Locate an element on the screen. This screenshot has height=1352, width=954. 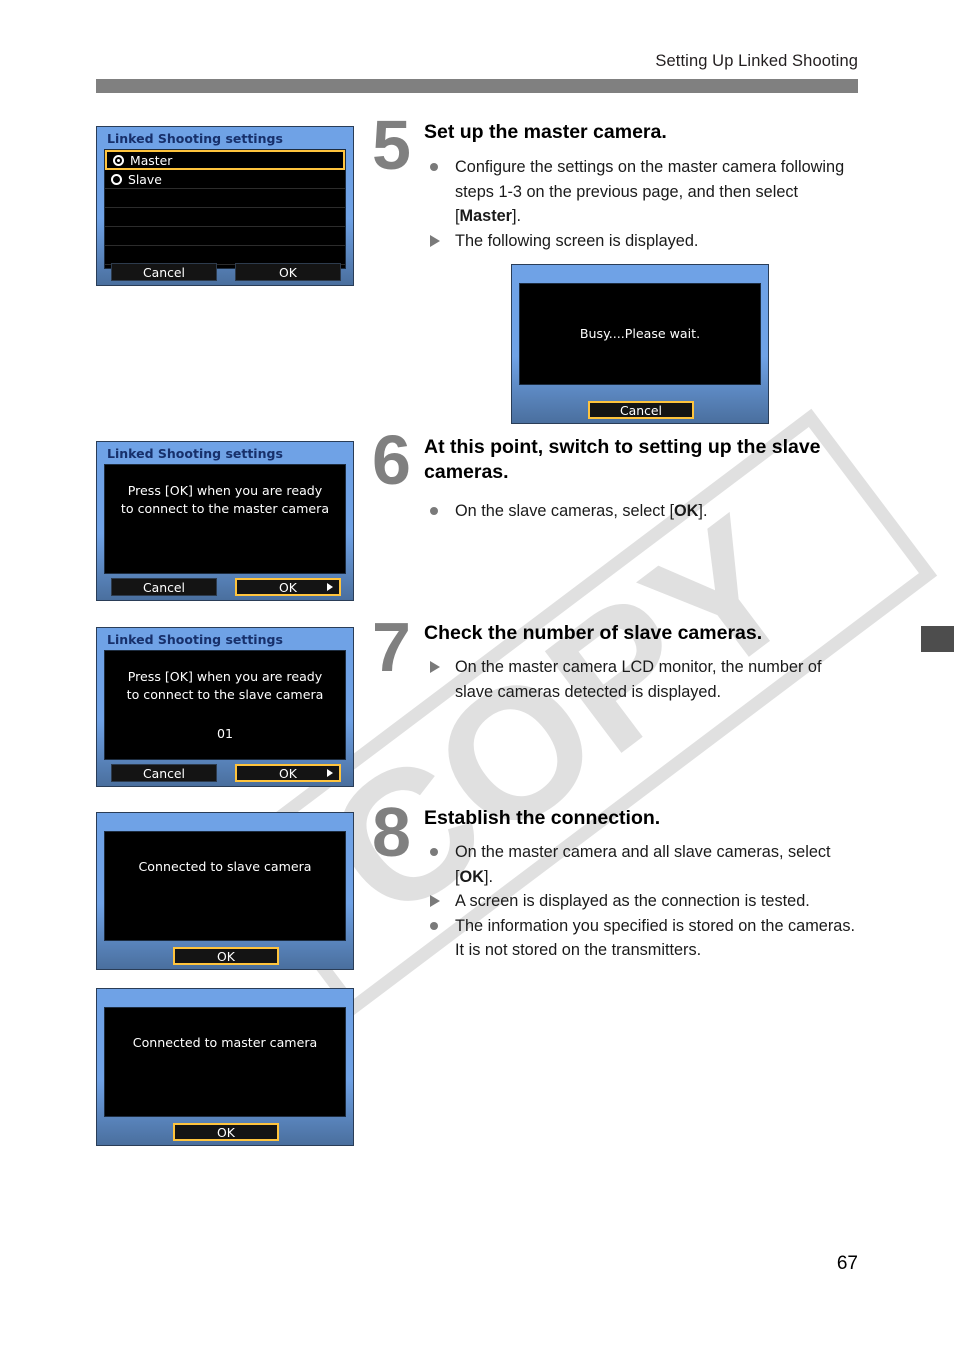
header-rule is located at coordinates (477, 86).